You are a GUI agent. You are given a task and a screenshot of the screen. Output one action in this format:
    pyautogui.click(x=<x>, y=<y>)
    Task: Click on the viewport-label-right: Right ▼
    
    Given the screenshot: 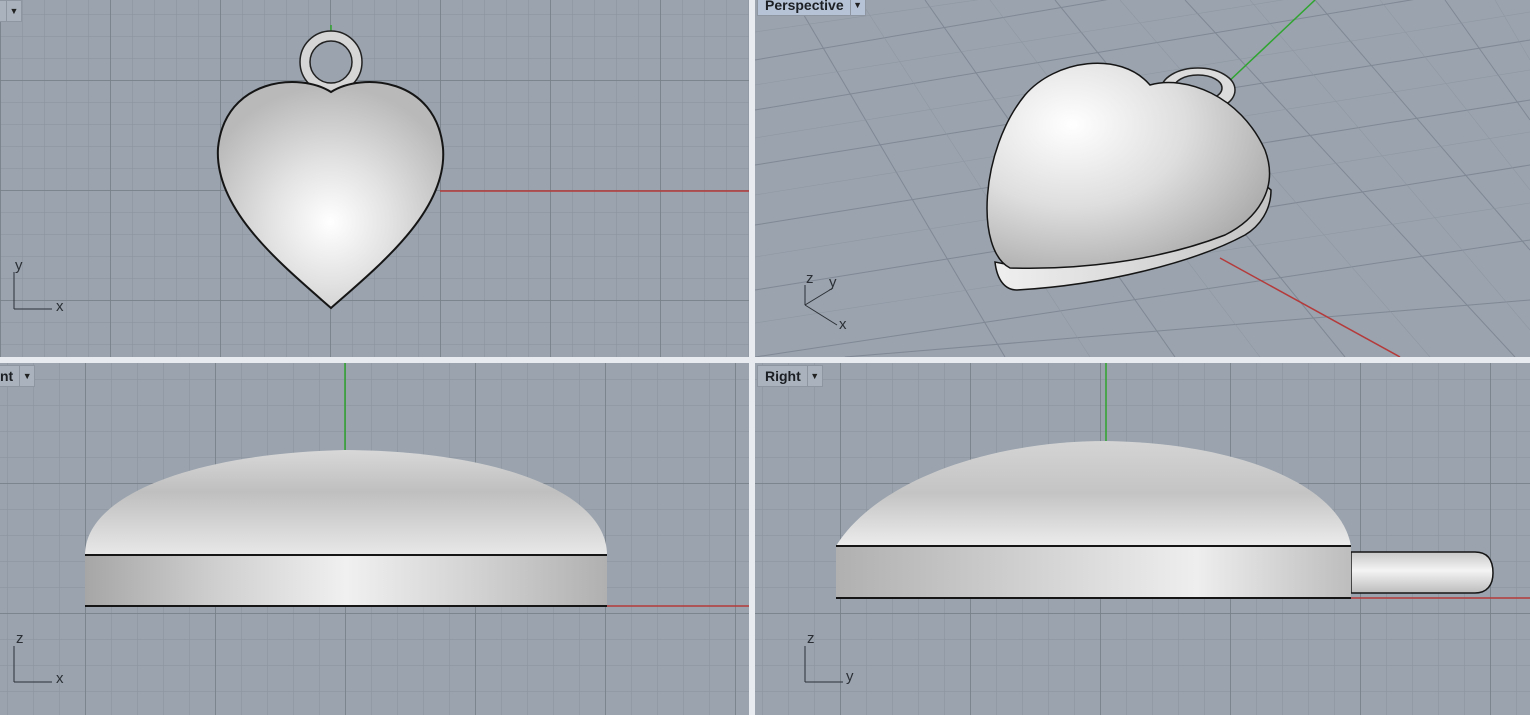 What is the action you would take?
    pyautogui.click(x=790, y=376)
    